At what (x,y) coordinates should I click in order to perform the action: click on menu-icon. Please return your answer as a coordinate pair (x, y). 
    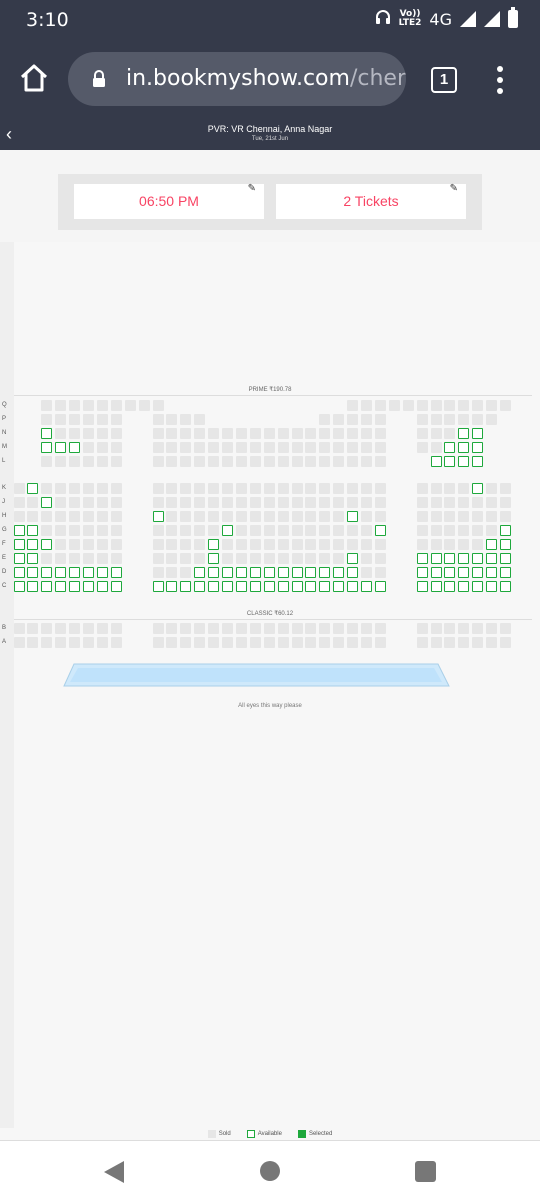
    Looking at the image, I should click on (500, 81).